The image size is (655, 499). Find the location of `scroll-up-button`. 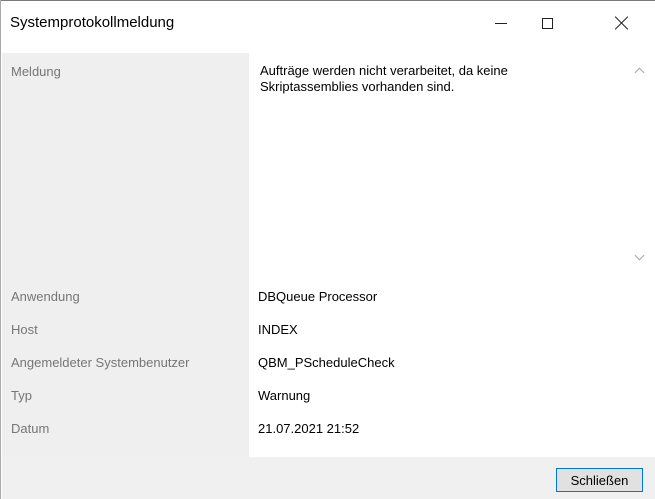

scroll-up-button is located at coordinates (639, 72).